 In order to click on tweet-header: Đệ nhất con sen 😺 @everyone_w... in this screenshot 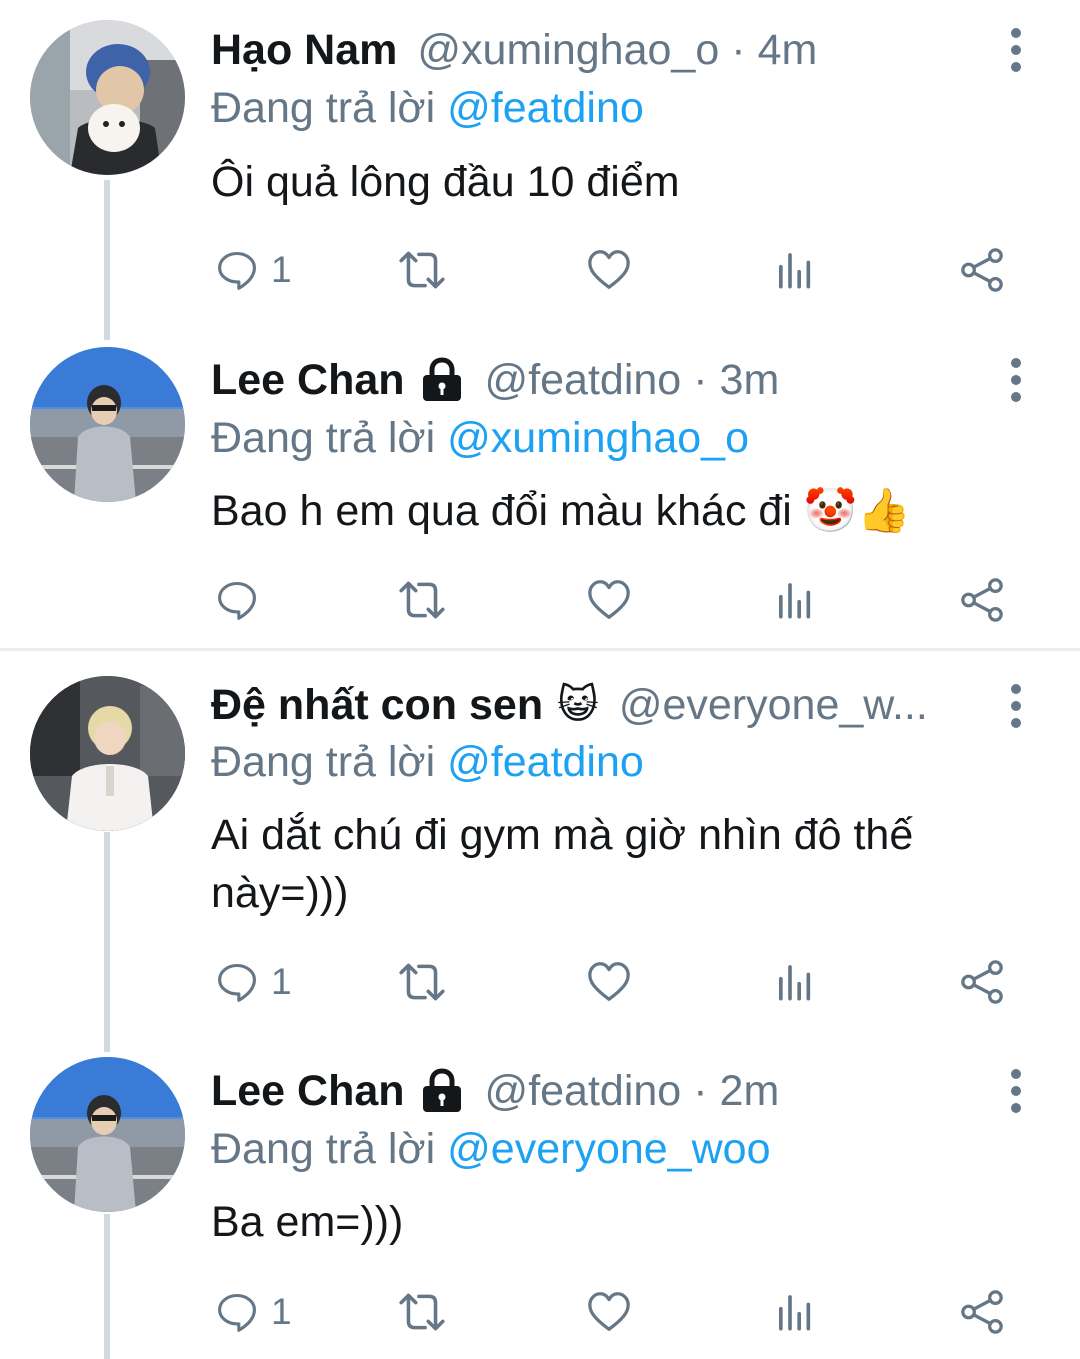, I will do `click(598, 705)`.